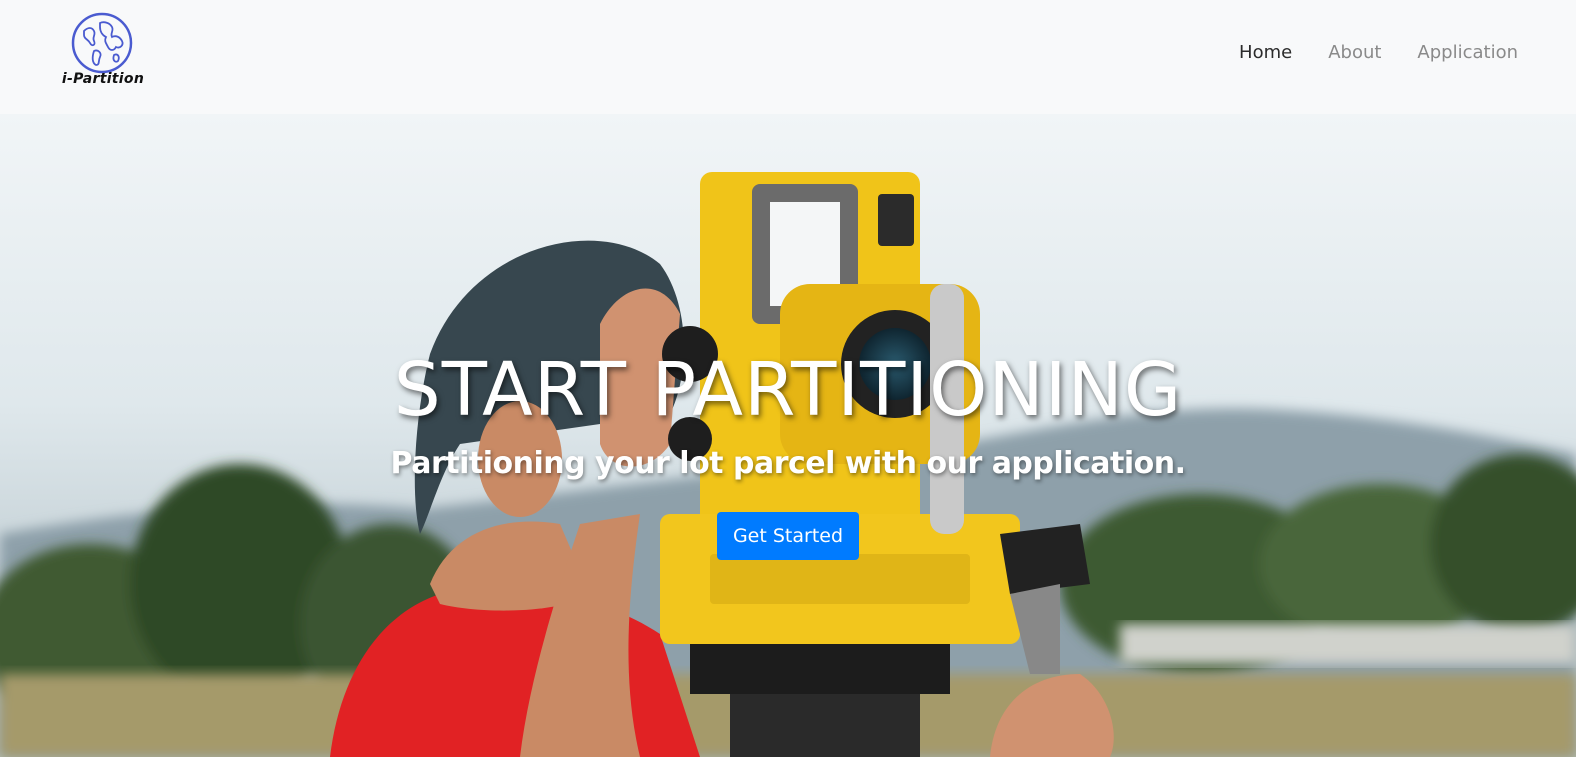  What do you see at coordinates (103, 79) in the screenshot?
I see `brand-name: i-Partition` at bounding box center [103, 79].